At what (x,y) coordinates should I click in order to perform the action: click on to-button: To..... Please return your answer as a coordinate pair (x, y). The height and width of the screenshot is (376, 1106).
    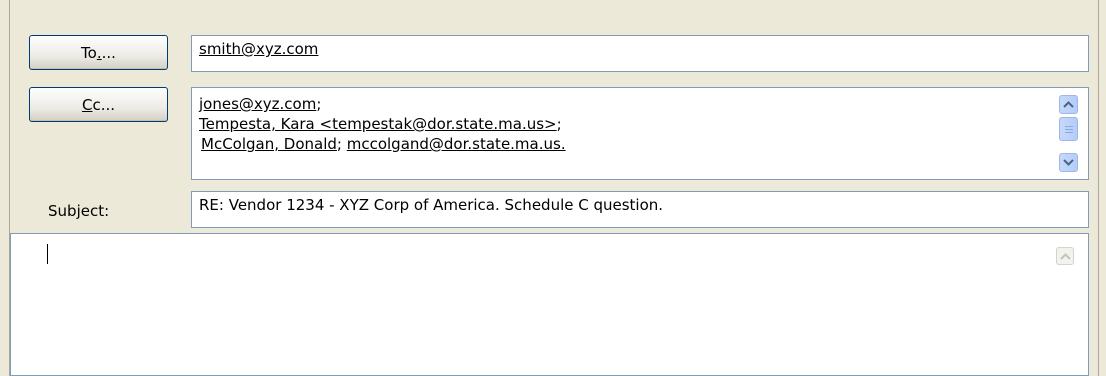
    Looking at the image, I should click on (98, 52).